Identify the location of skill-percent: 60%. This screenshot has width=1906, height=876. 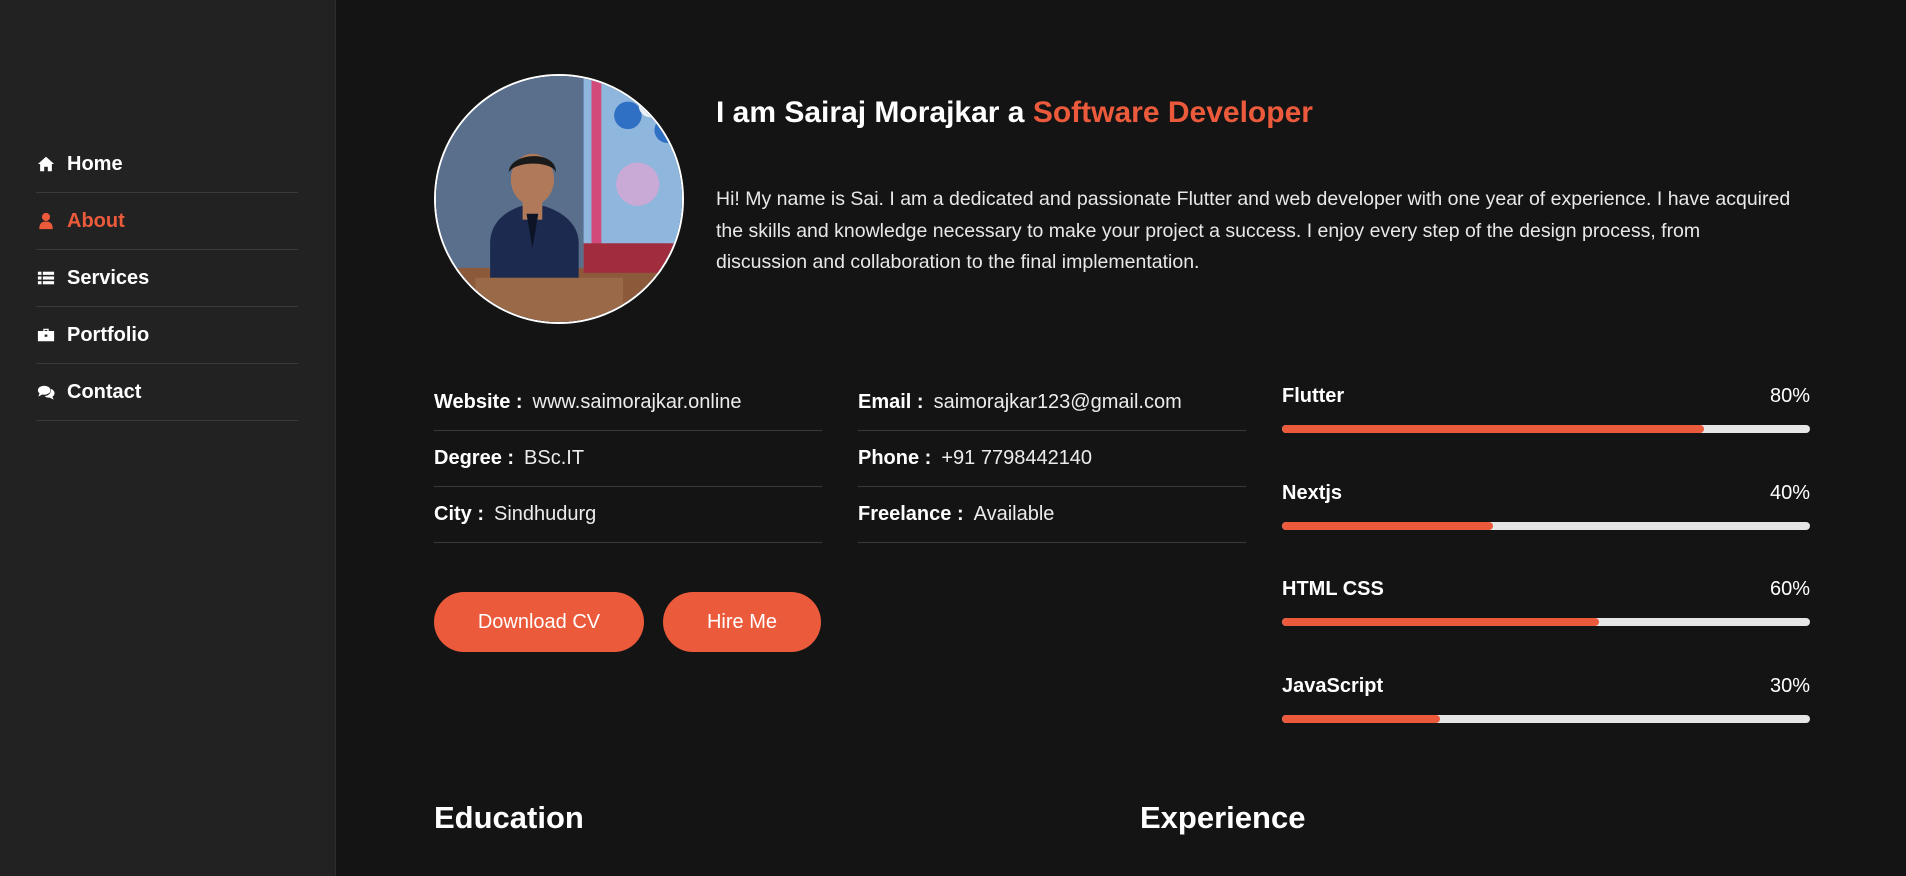
(1789, 589).